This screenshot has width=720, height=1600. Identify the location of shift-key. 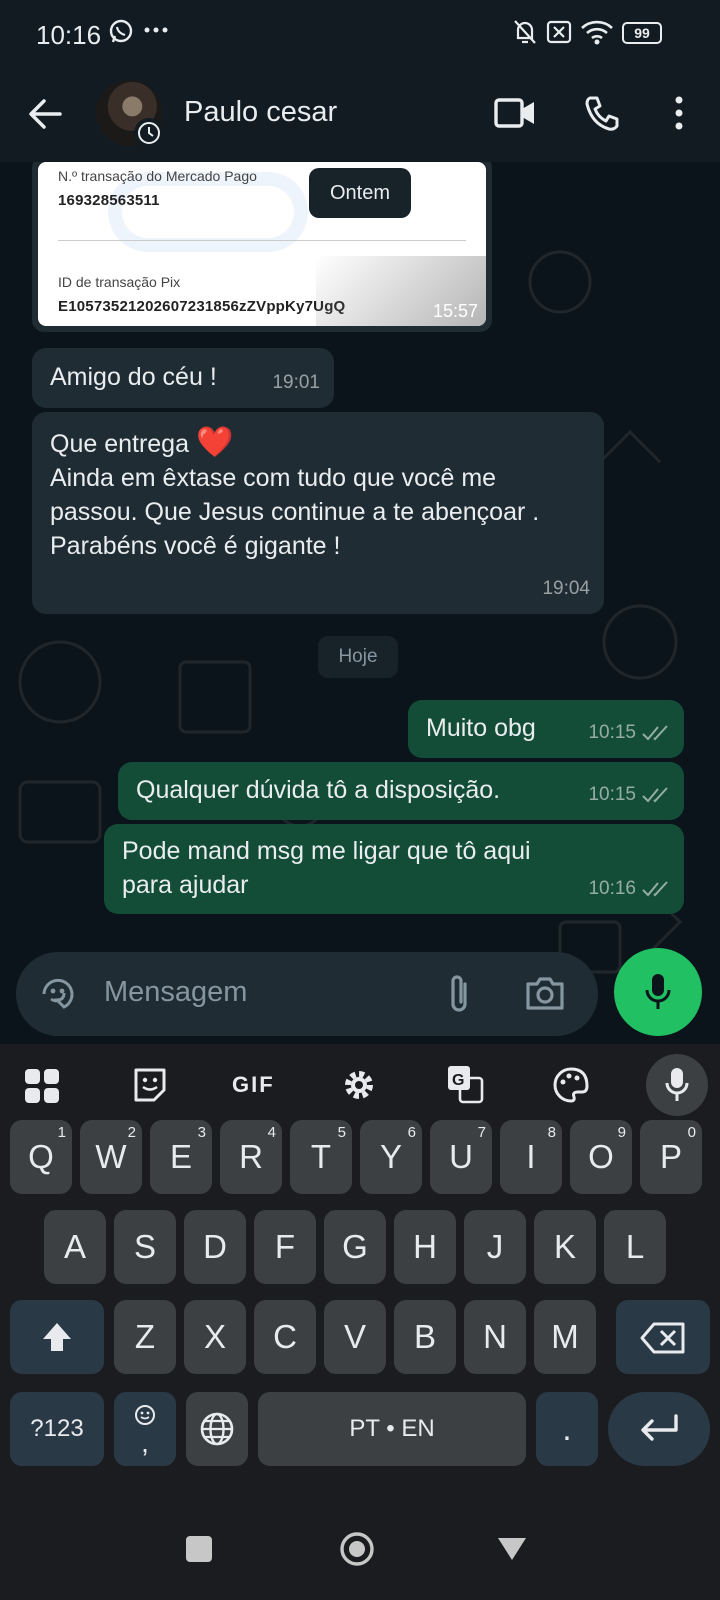
(57, 1337).